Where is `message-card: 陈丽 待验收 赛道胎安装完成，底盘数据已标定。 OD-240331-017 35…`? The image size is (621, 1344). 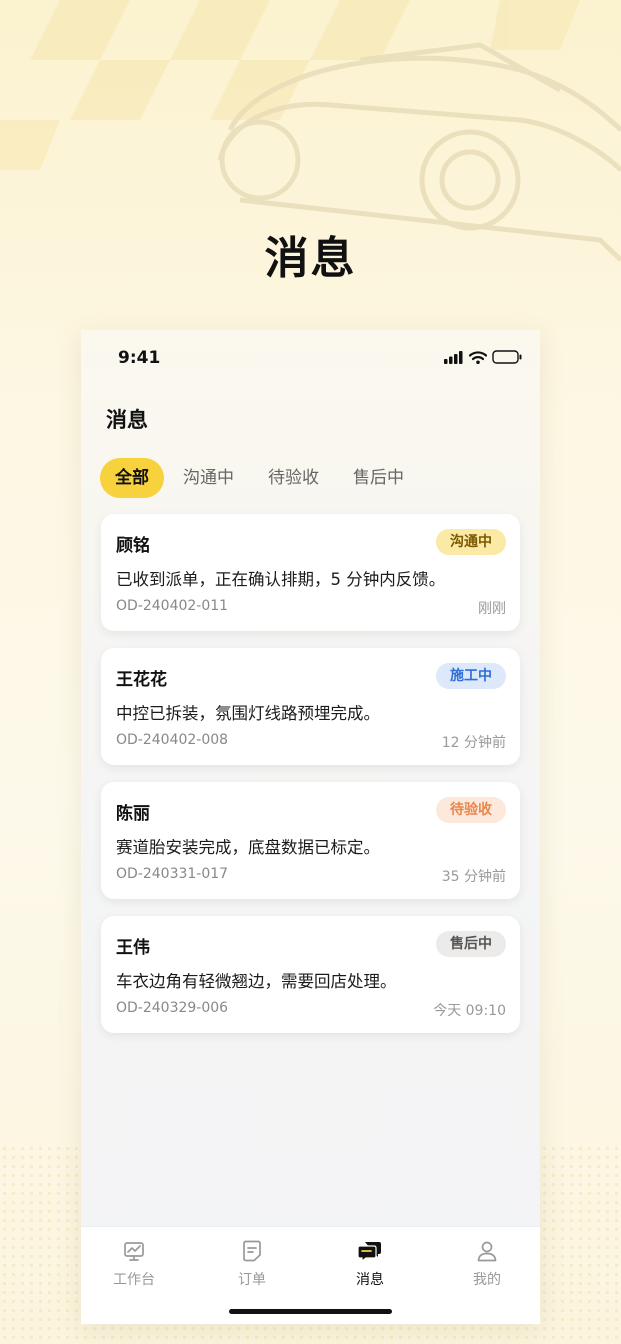 message-card: 陈丽 待验收 赛道胎安装完成，底盘数据已标定。 OD-240331-017 35… is located at coordinates (310, 840).